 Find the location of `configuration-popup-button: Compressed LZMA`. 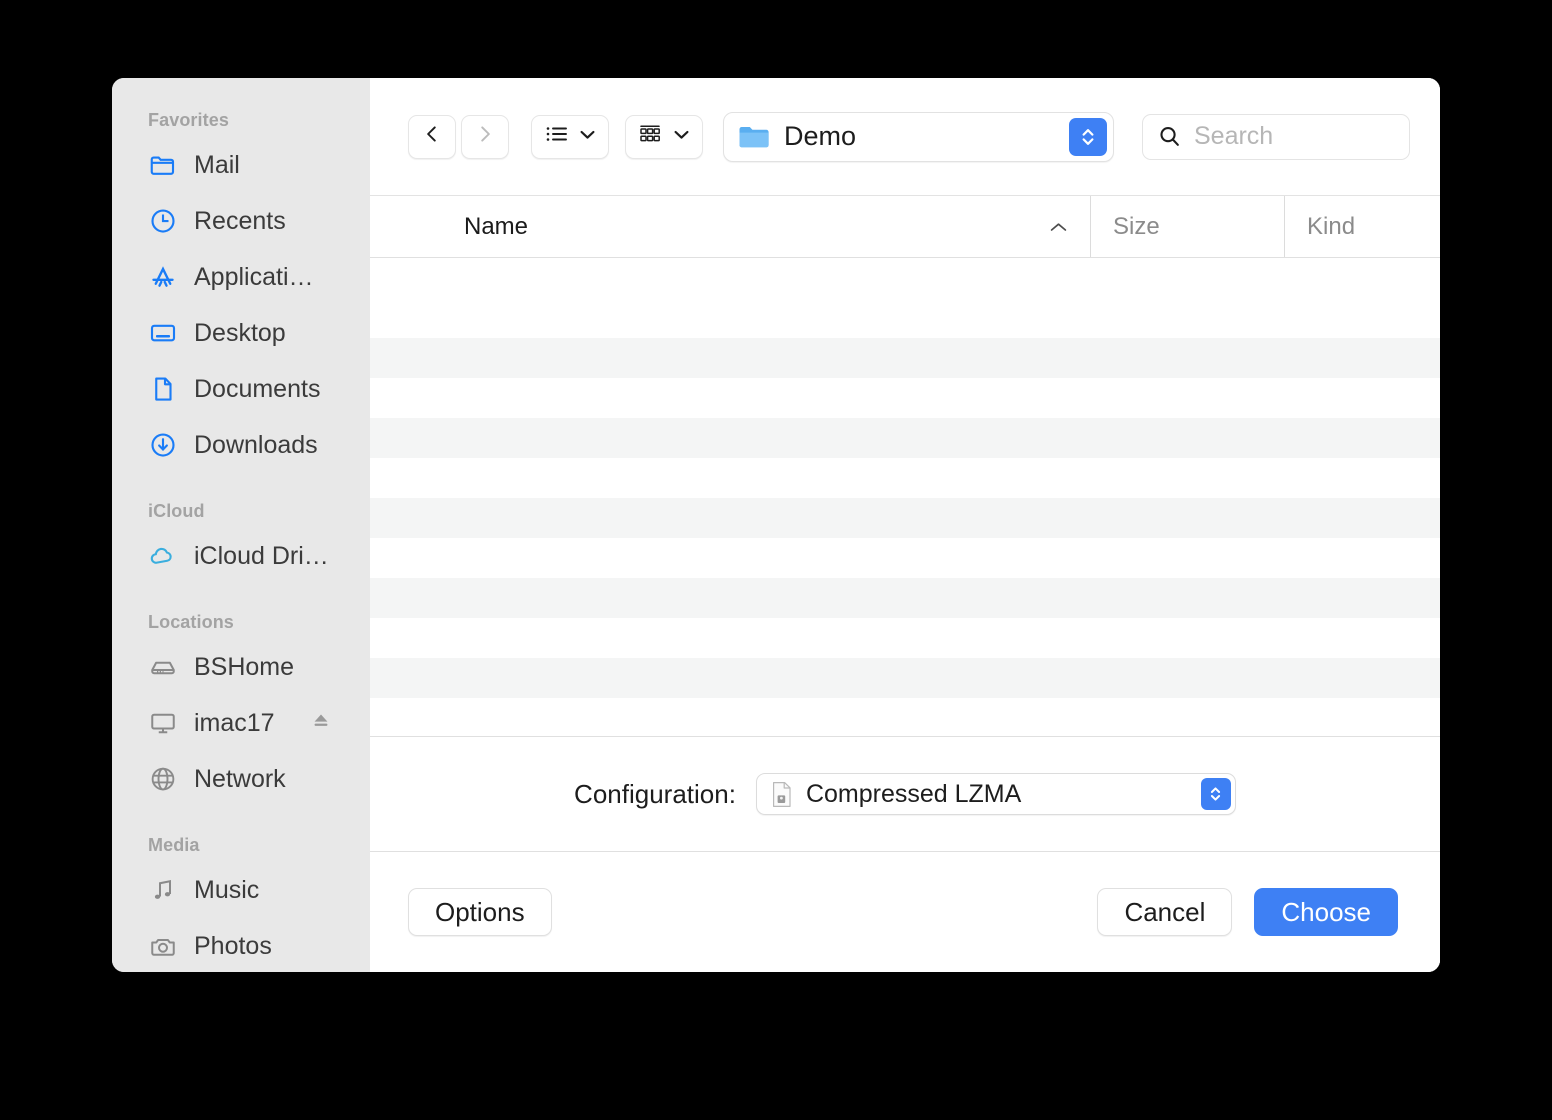

configuration-popup-button: Compressed LZMA is located at coordinates (995, 794).